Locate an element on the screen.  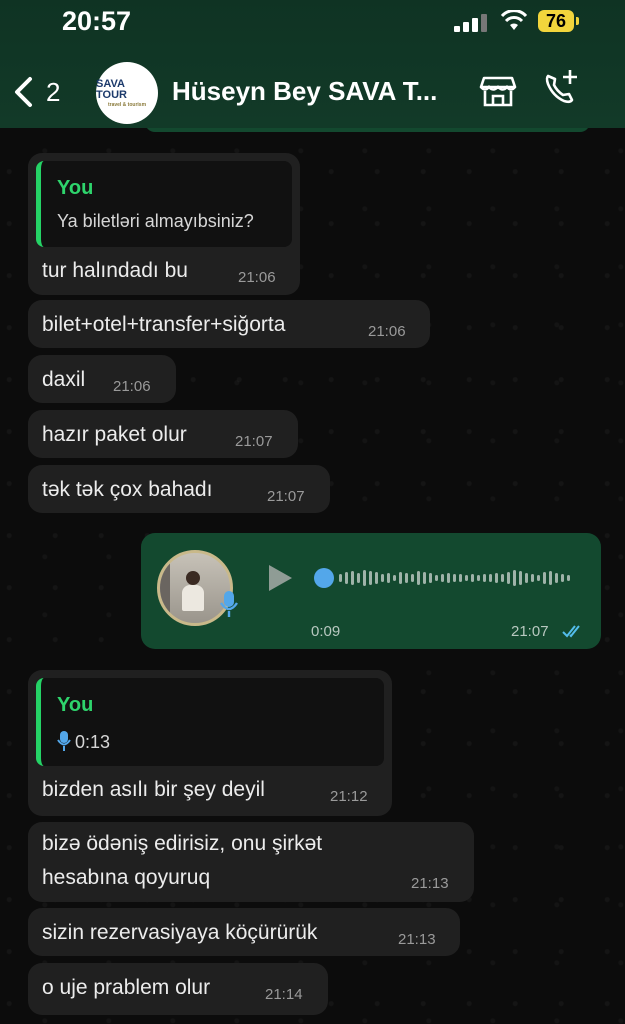
play-icon is located at coordinates (280, 578).